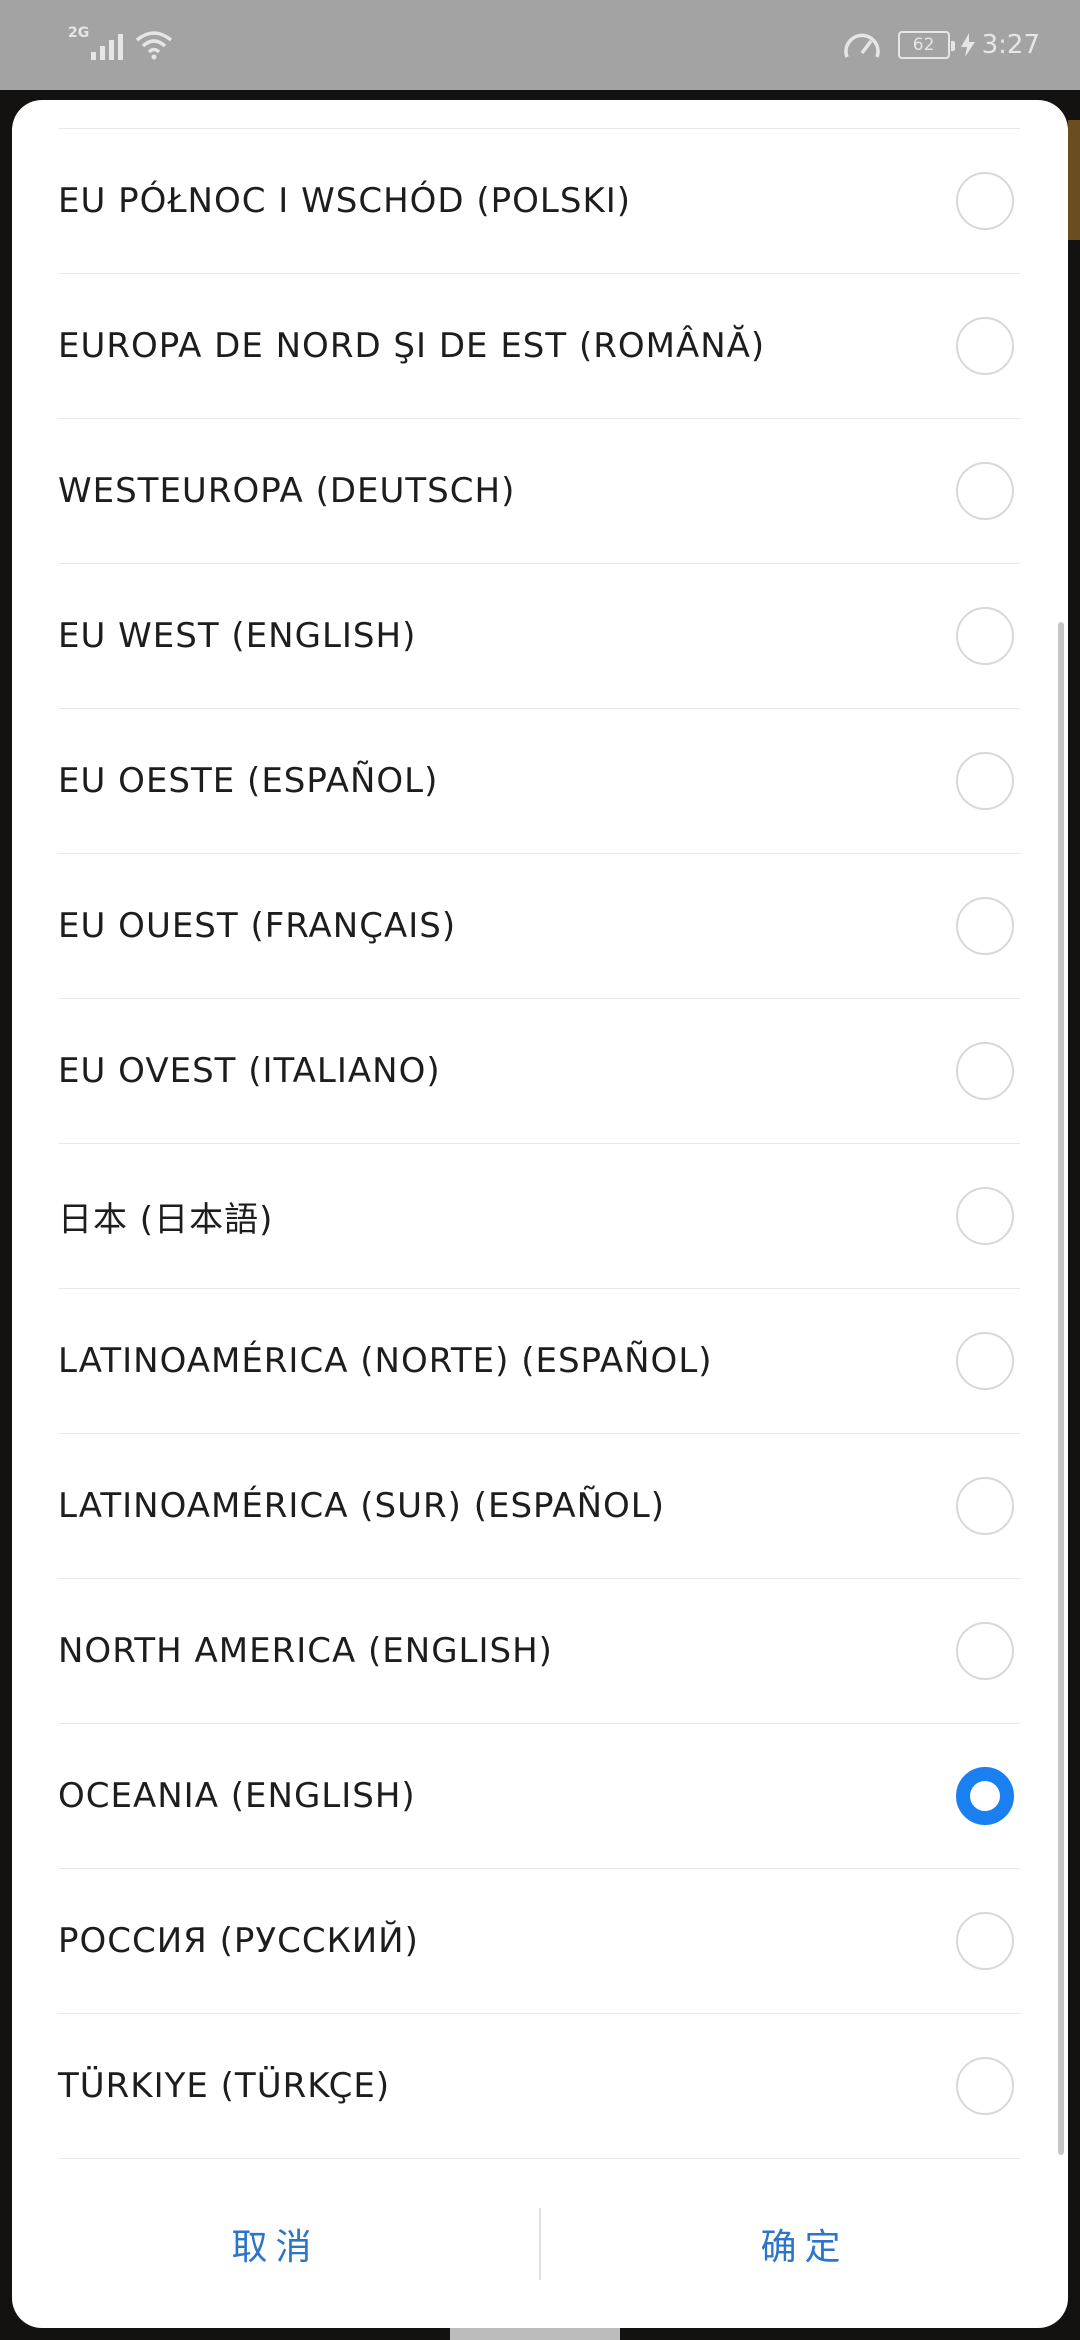 The height and width of the screenshot is (2340, 1080). I want to click on signal-icon, so click(107, 45).